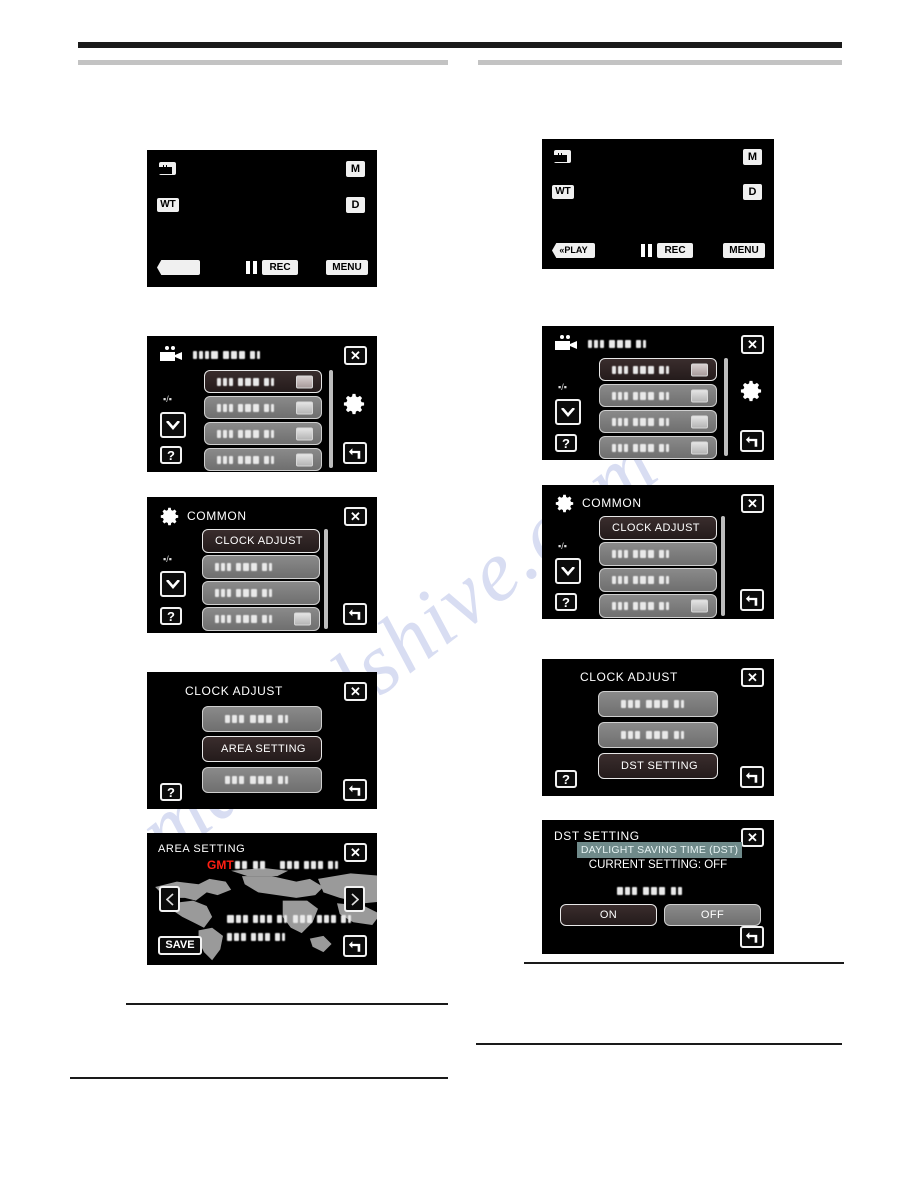  What do you see at coordinates (287, 1004) in the screenshot?
I see `divider-left-upper` at bounding box center [287, 1004].